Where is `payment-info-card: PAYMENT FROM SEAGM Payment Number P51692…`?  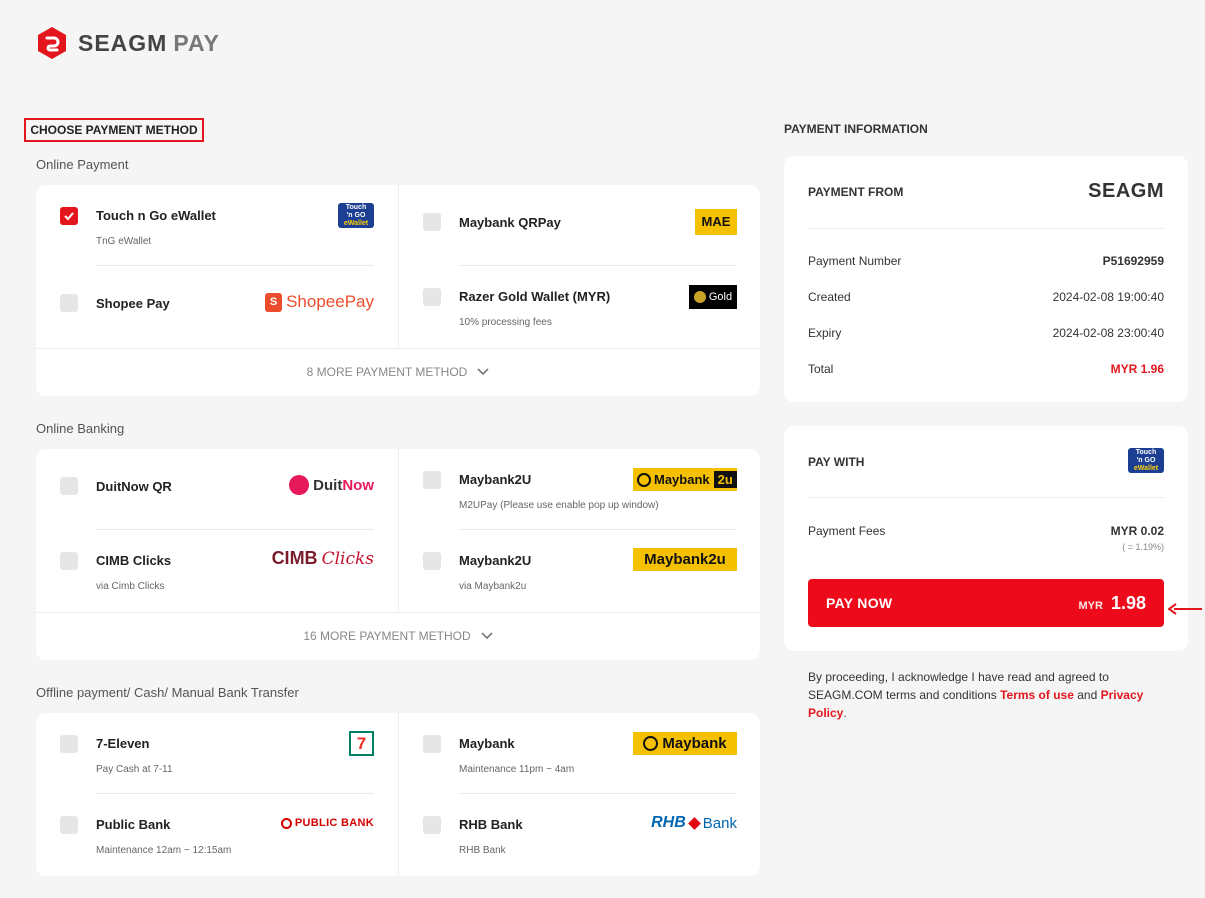
payment-info-card: PAYMENT FROM SEAGM Payment Number P51692… is located at coordinates (986, 279).